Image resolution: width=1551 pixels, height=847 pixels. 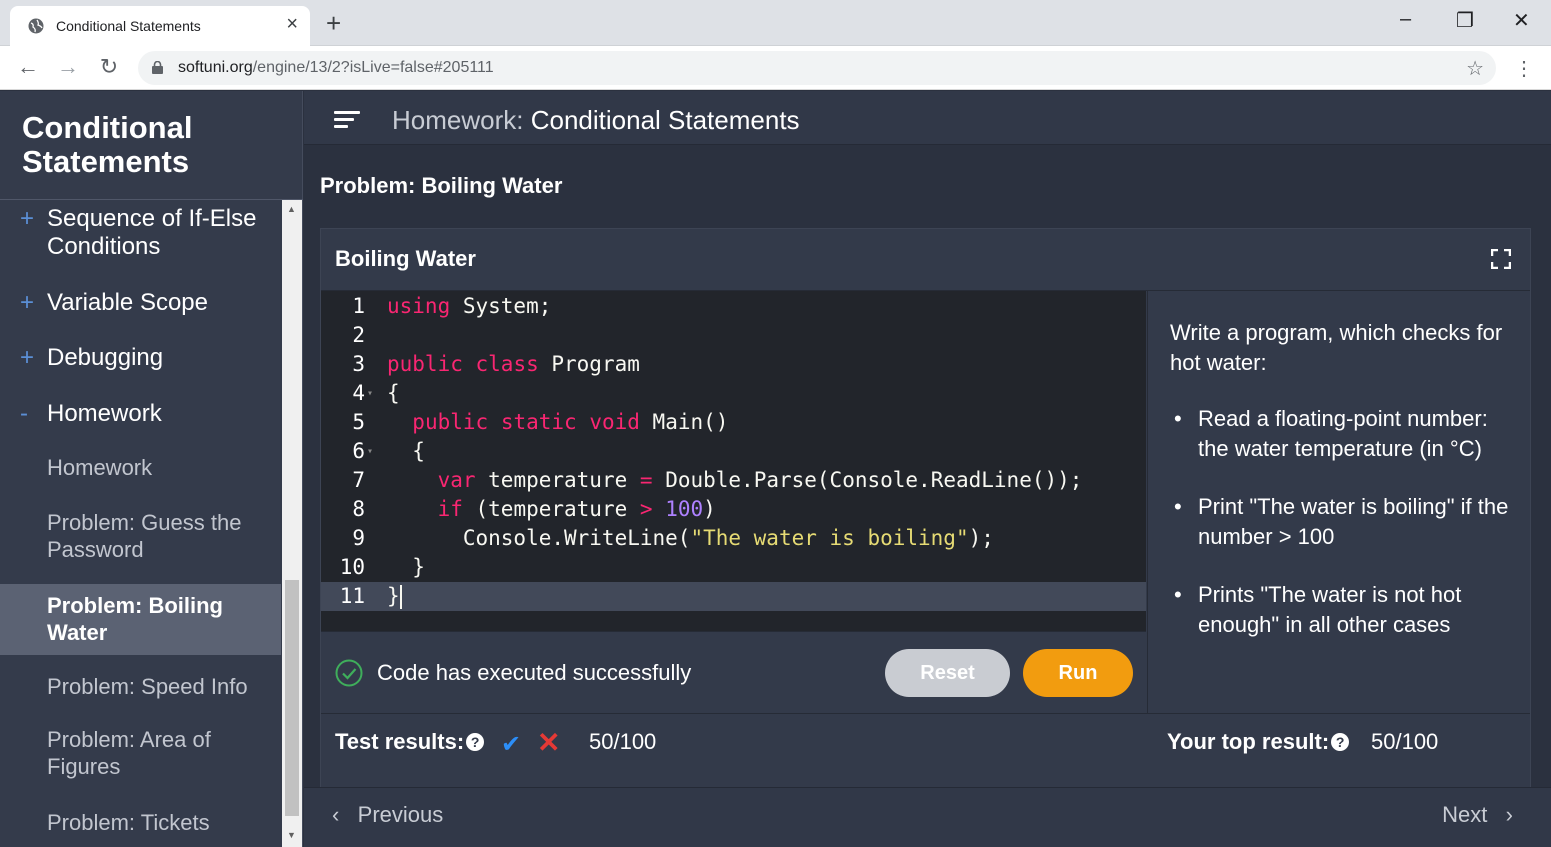 What do you see at coordinates (540, 422) in the screenshot?
I see `code-line: 5 public static void Main()` at bounding box center [540, 422].